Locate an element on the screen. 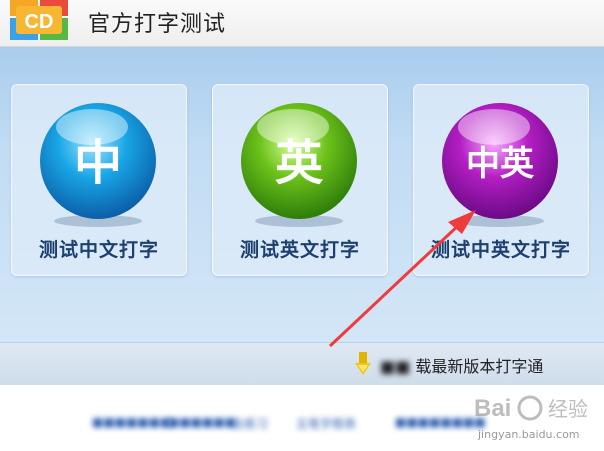 The height and width of the screenshot is (451, 604). page-title: 官方打字测试 is located at coordinates (157, 24).